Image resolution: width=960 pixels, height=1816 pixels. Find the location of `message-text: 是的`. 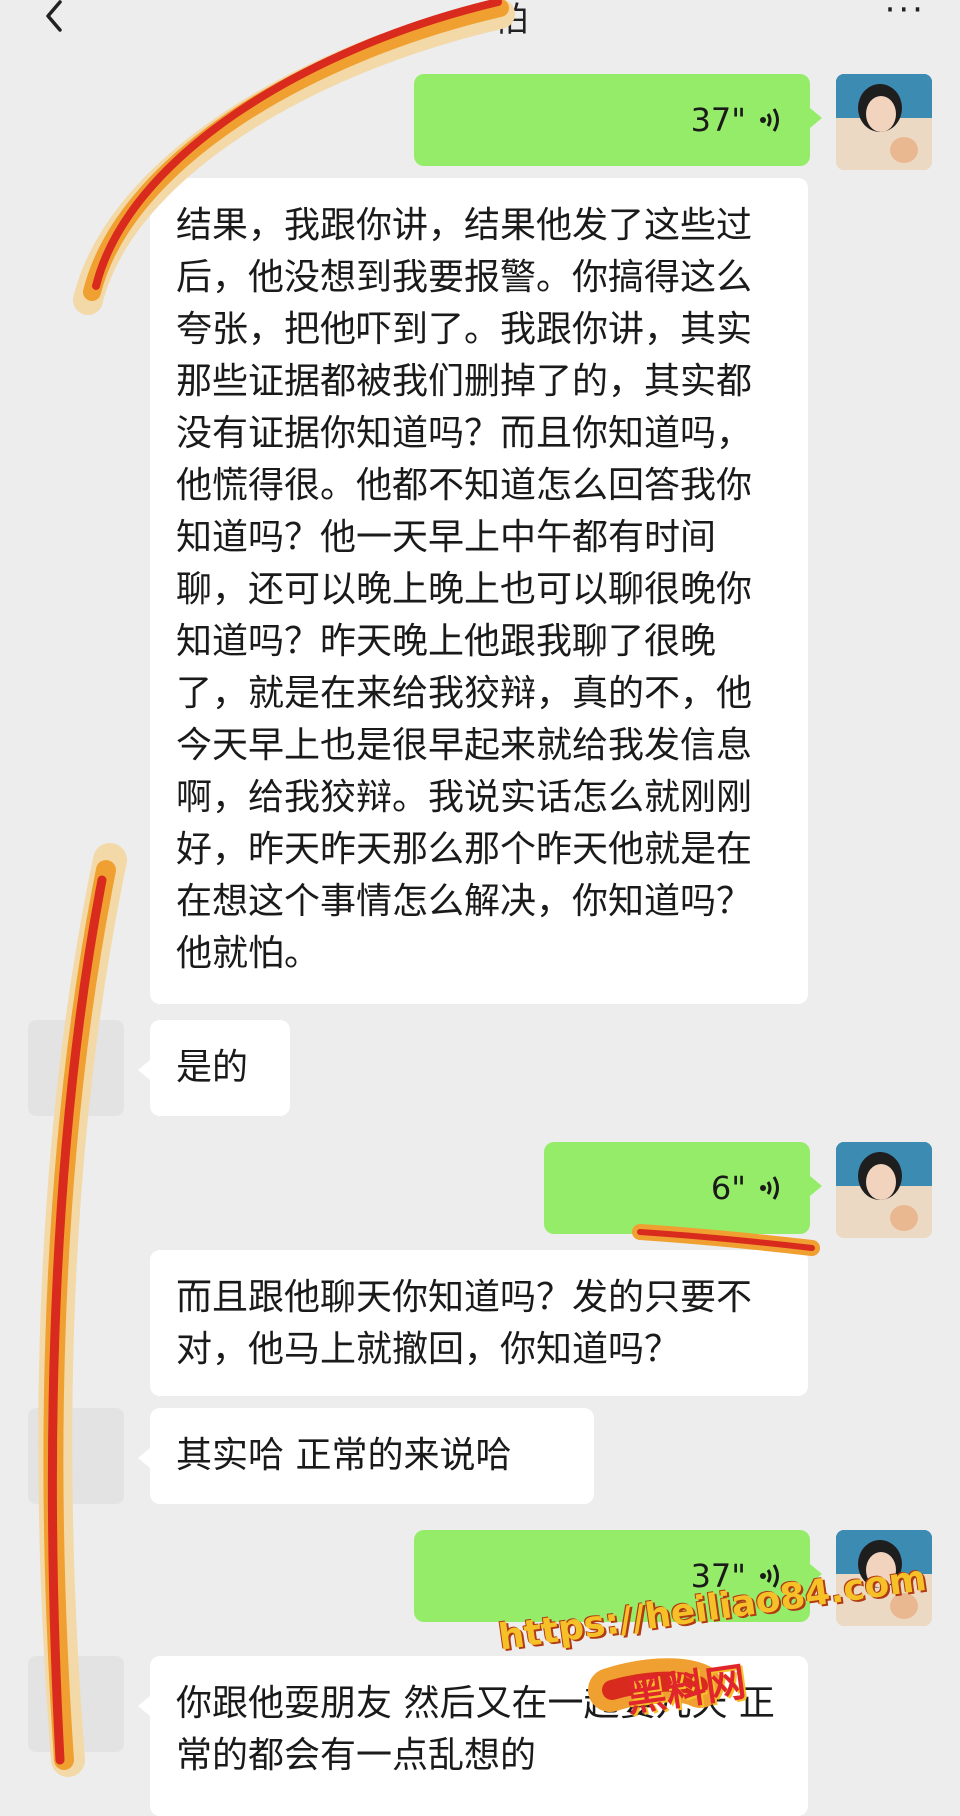

message-text: 是的 is located at coordinates (212, 1067).